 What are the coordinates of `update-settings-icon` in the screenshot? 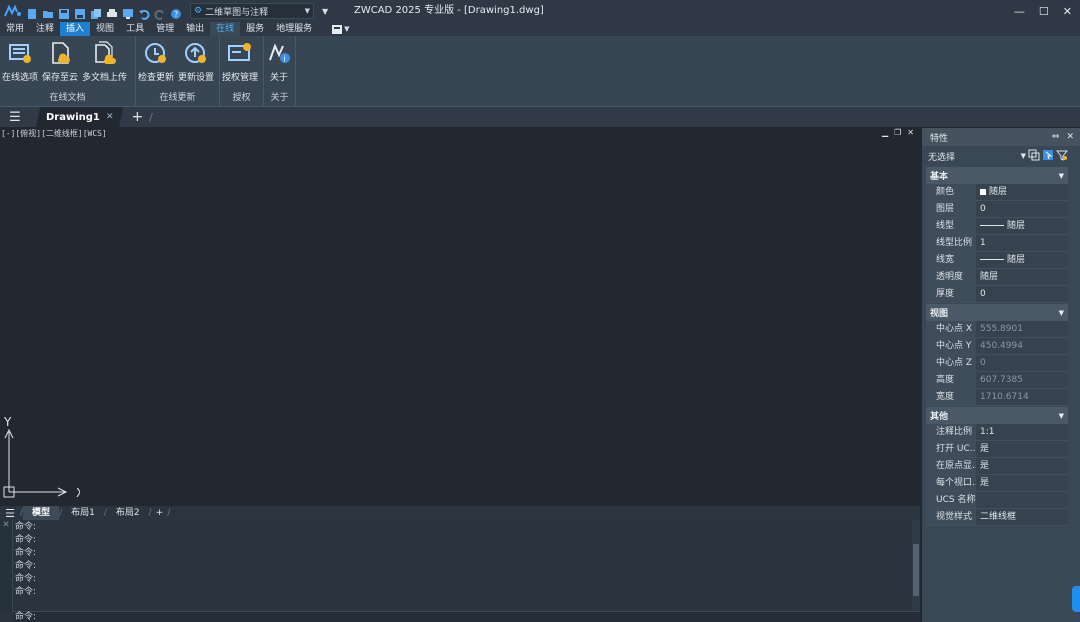 It's located at (196, 53).